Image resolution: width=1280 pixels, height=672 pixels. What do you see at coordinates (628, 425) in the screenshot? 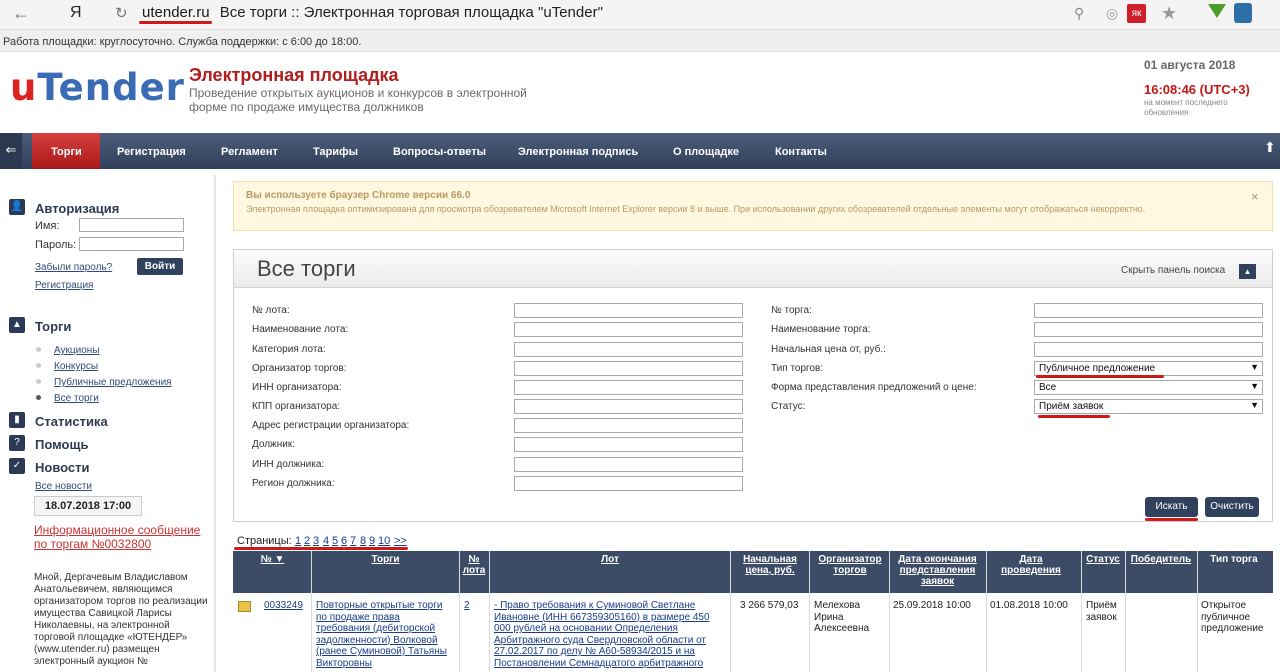
I see `organizer-address-input` at bounding box center [628, 425].